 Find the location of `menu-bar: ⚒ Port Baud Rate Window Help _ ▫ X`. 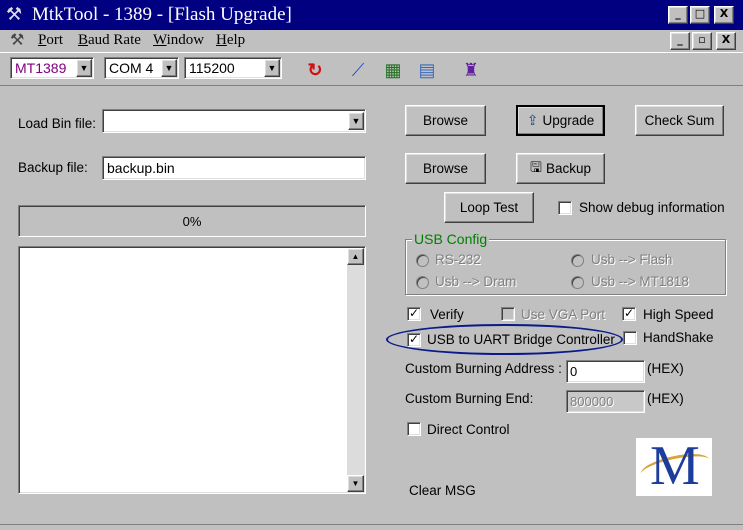

menu-bar: ⚒ Port Baud Rate Window Help _ ▫ X is located at coordinates (371, 41).